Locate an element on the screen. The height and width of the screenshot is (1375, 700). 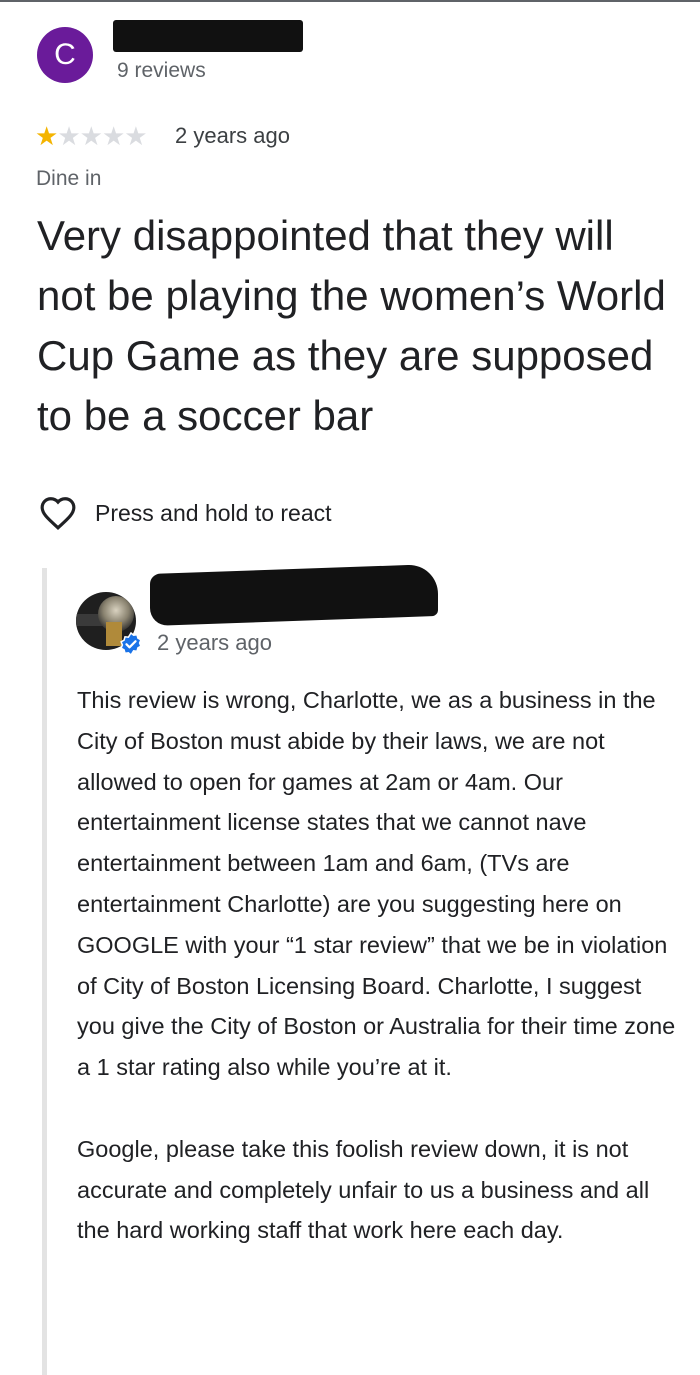
service-tag: Dine in is located at coordinates (69, 178).